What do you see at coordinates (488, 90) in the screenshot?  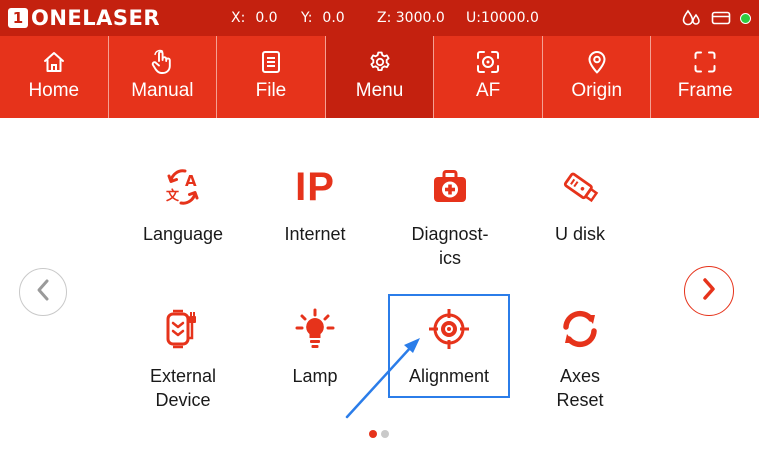 I see `nav-af-label: AF` at bounding box center [488, 90].